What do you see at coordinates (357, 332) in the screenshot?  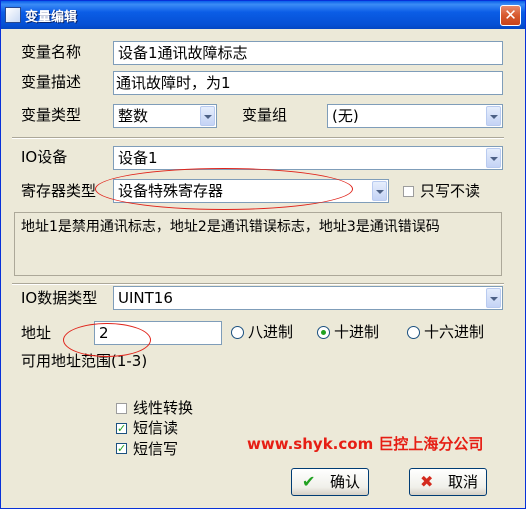 I see `radio-decimal-label: 十进制` at bounding box center [357, 332].